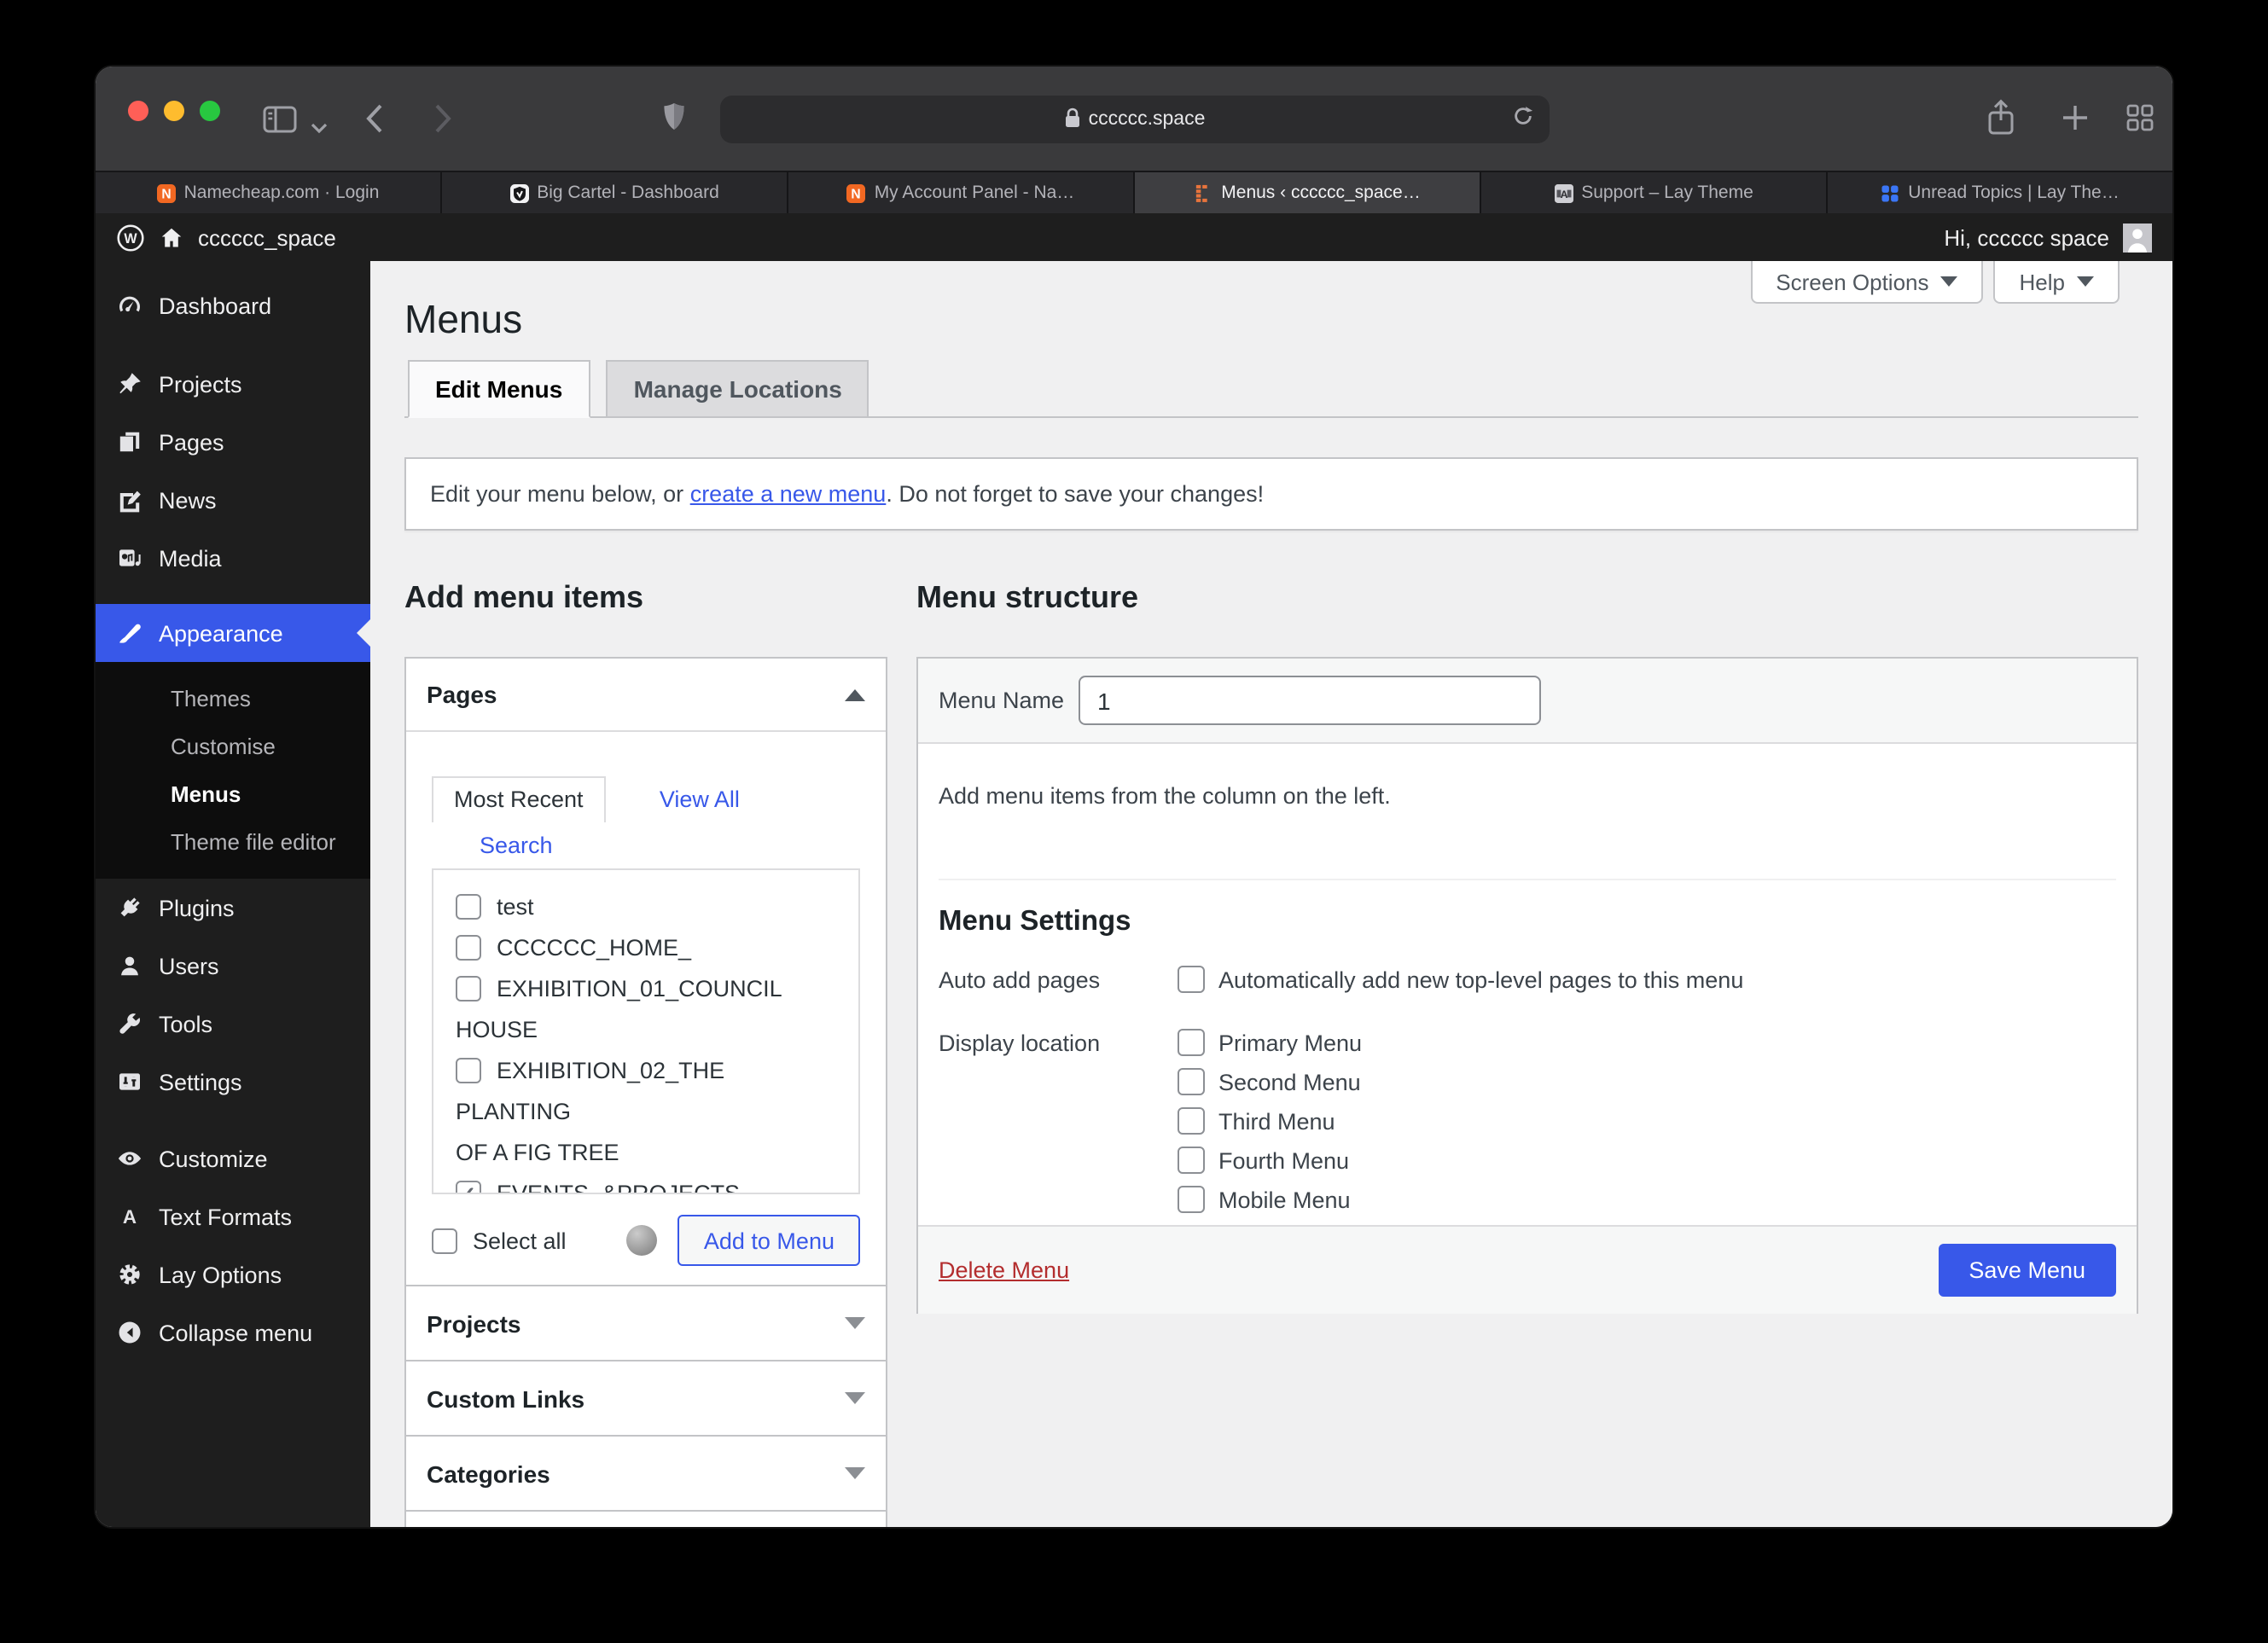  What do you see at coordinates (129, 305) in the screenshot?
I see `dashboard-icon` at bounding box center [129, 305].